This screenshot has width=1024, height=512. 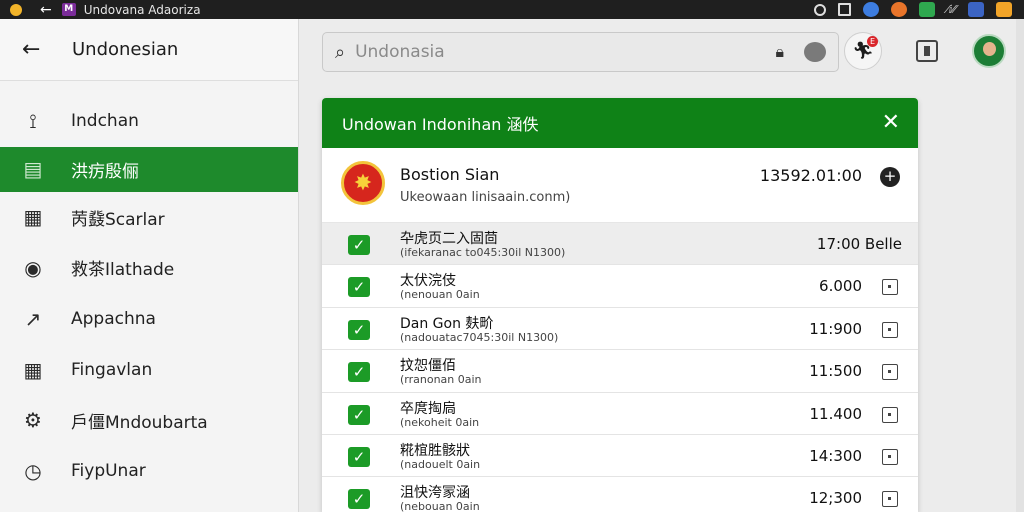 What do you see at coordinates (139, 422) in the screenshot?
I see `sidebar-item-label: 戶僵Mndoubarta` at bounding box center [139, 422].